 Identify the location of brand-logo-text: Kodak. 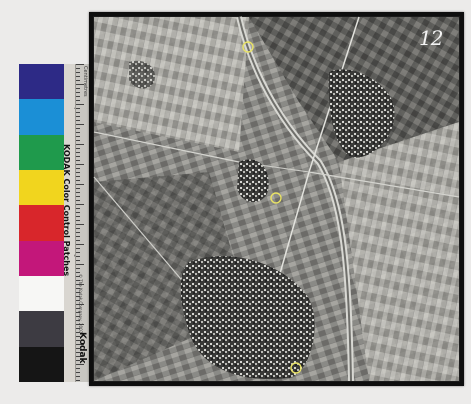
(82, 348).